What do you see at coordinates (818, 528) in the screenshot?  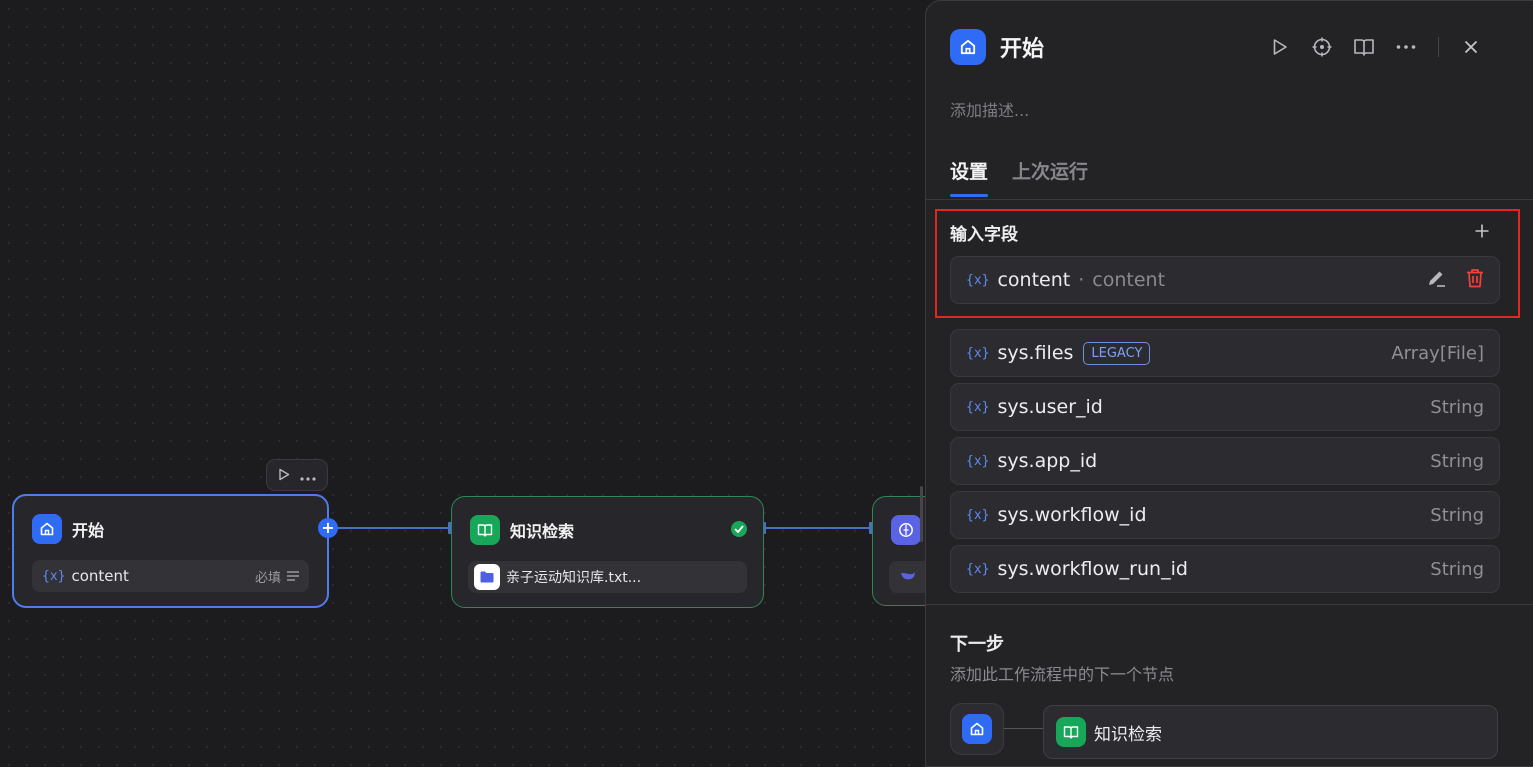 I see `edge-kb-to-llm` at bounding box center [818, 528].